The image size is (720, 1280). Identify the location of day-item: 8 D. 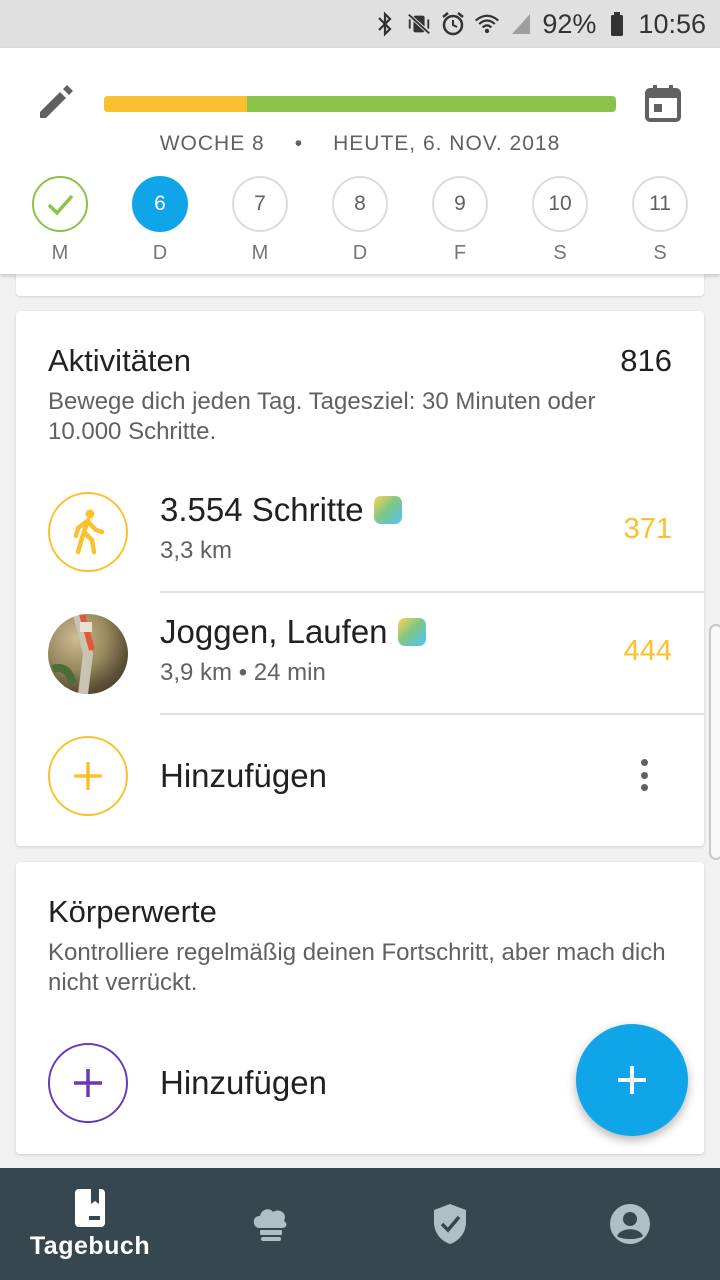
(360, 220).